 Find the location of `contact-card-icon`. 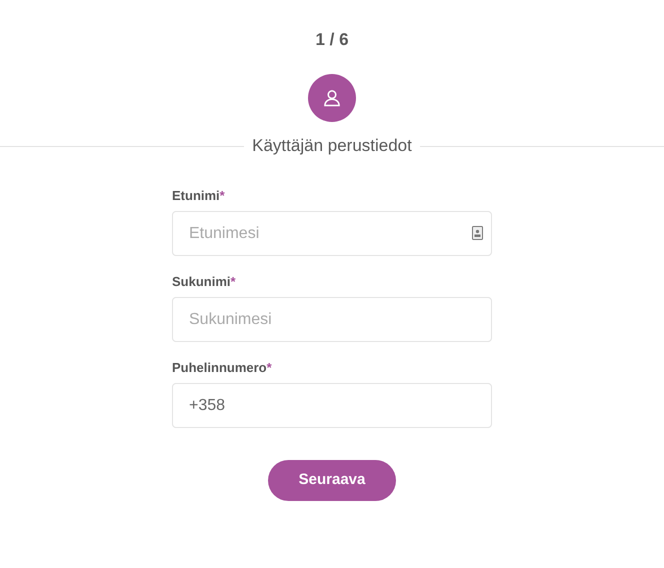

contact-card-icon is located at coordinates (477, 233).